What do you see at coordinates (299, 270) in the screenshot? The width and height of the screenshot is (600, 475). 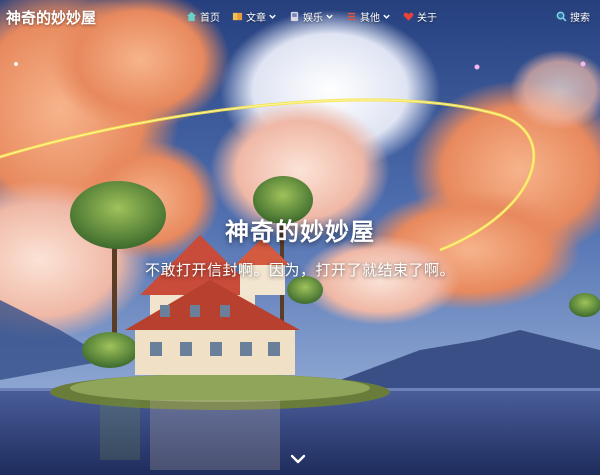 I see `hero-subtitle: 不敢打开信封啊。因为，打开了就结束了啊。` at bounding box center [299, 270].